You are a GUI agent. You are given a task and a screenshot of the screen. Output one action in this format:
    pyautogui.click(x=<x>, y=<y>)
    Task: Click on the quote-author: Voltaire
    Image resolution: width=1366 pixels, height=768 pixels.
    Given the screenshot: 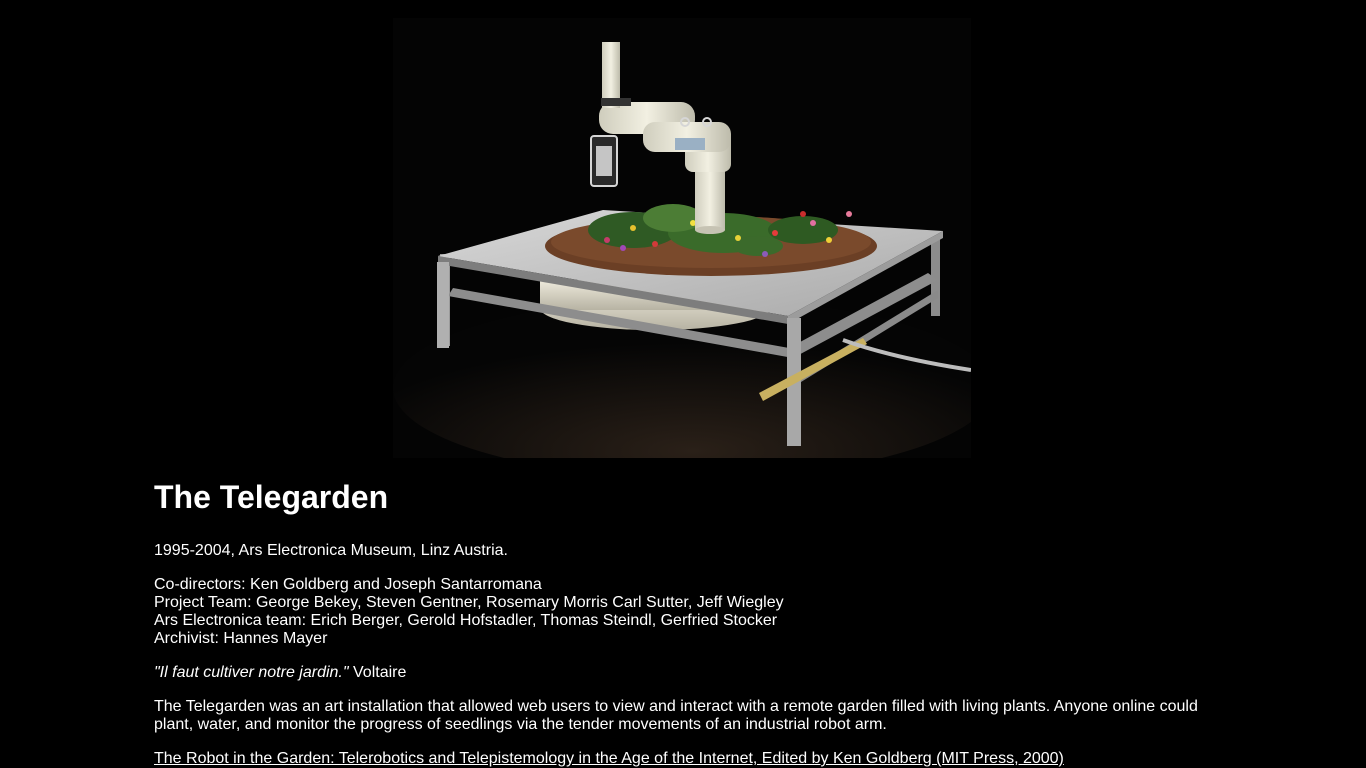 What is the action you would take?
    pyautogui.click(x=377, y=672)
    